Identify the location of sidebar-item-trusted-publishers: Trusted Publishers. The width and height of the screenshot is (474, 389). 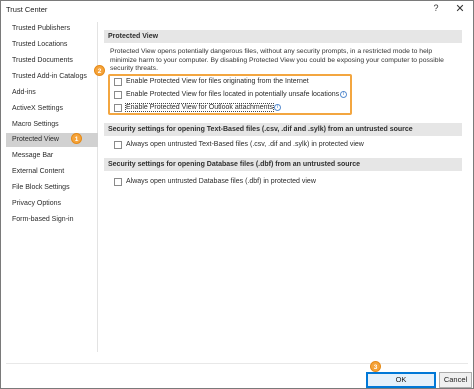
(52, 29).